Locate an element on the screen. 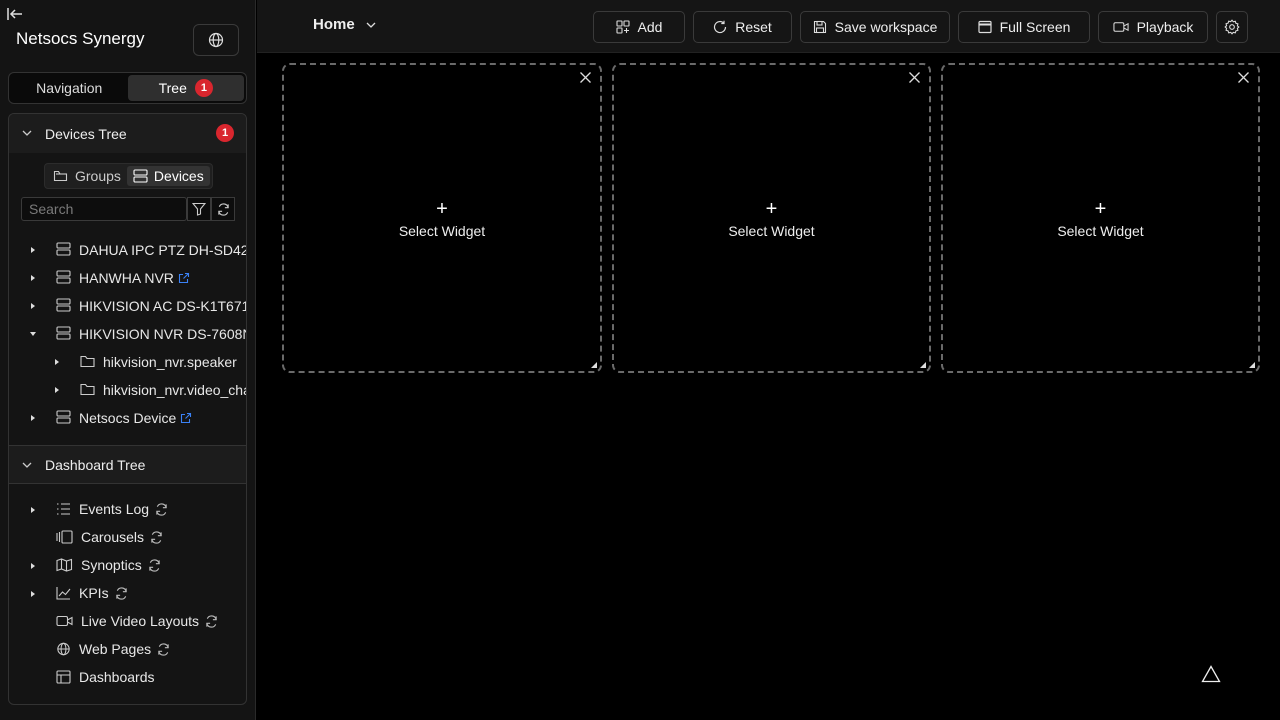  gear-icon is located at coordinates (1232, 27).